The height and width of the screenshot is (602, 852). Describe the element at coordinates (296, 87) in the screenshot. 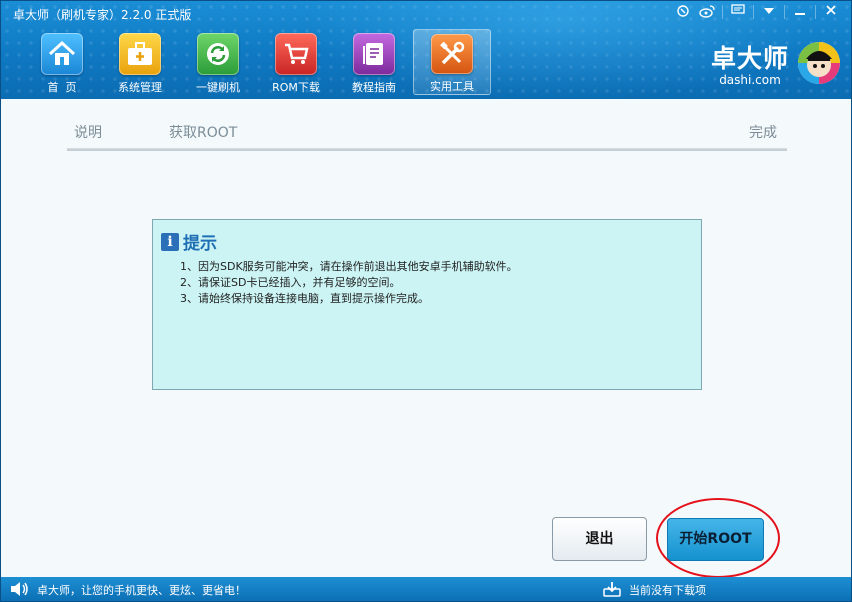

I see `nav-rom-download-label: ROM下载` at that location.